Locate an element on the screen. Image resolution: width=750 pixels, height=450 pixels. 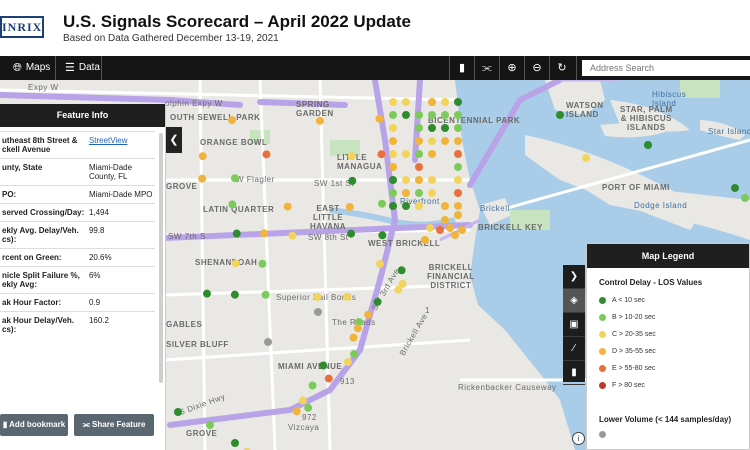
add-bookmark-button: ▮ Add bookmark is located at coordinates (34, 425).